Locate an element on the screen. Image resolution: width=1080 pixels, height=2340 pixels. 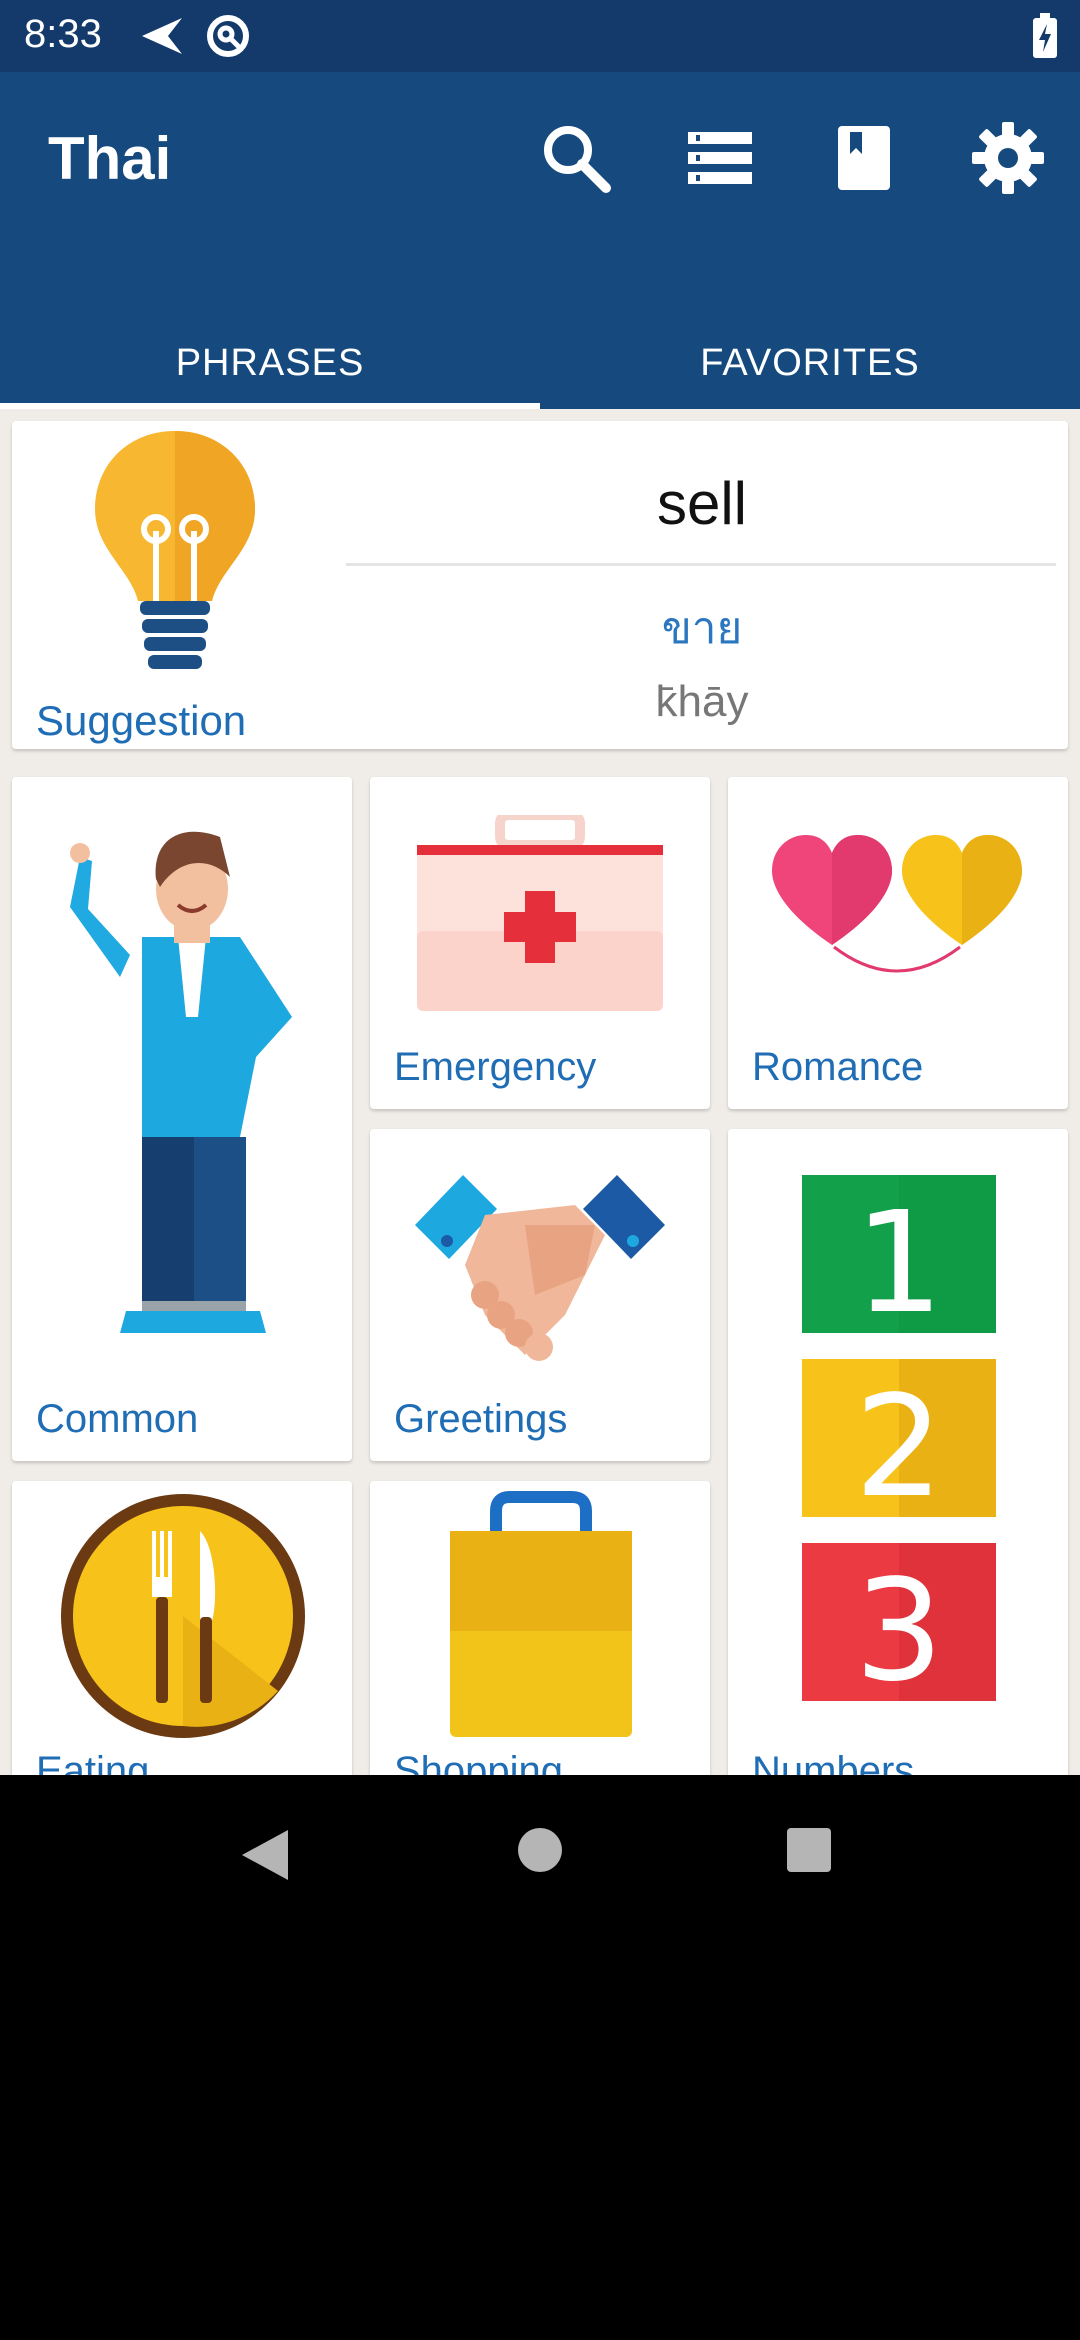
list-icon is located at coordinates (720, 160).